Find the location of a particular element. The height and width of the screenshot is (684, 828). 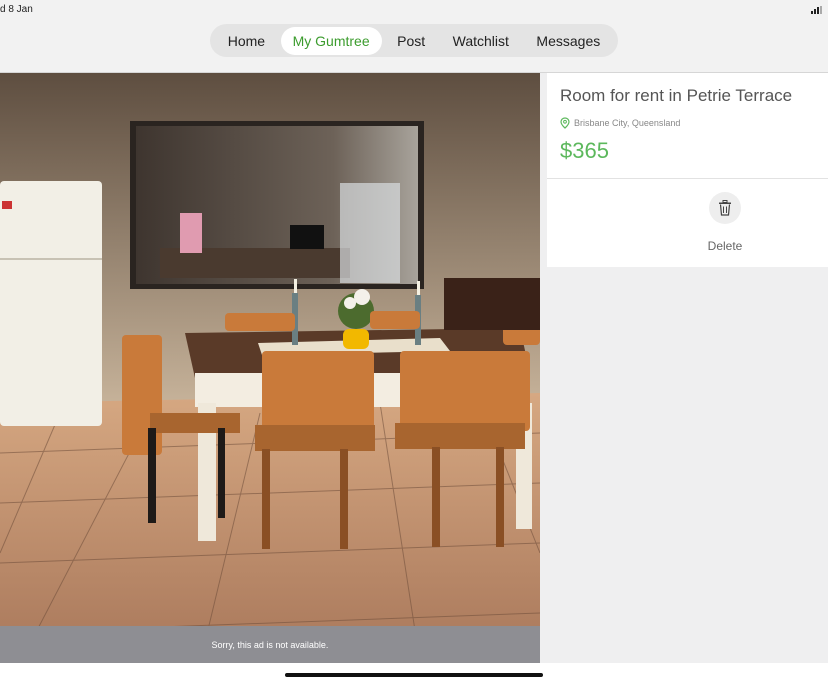

signal-icon is located at coordinates (816, 10).